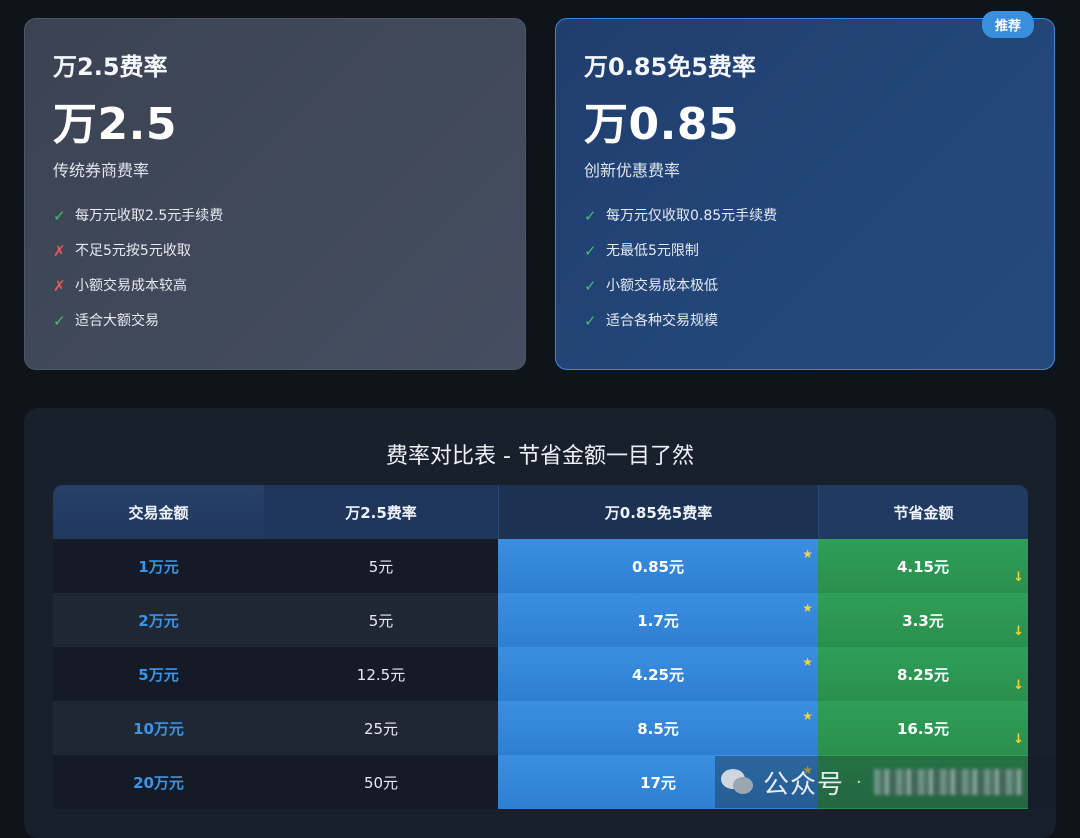 The image size is (1080, 838). What do you see at coordinates (662, 124) in the screenshot?
I see `card-rate: 万0.85` at bounding box center [662, 124].